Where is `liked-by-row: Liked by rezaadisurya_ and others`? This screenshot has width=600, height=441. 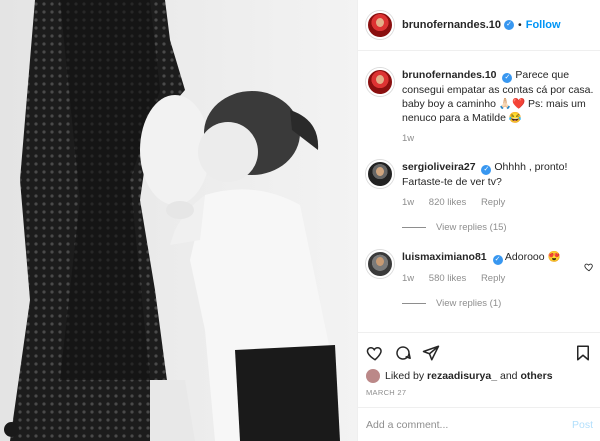
liked-by-row: Liked by rezaadisurya_ and others is located at coordinates (459, 376).